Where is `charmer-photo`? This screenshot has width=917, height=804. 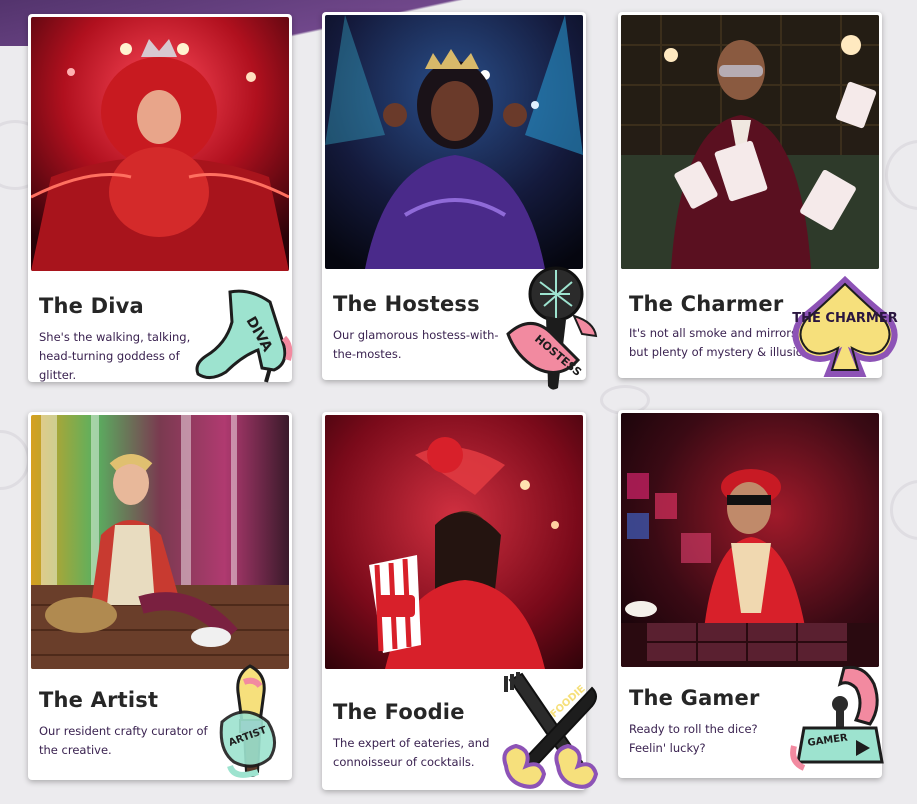 charmer-photo is located at coordinates (750, 142).